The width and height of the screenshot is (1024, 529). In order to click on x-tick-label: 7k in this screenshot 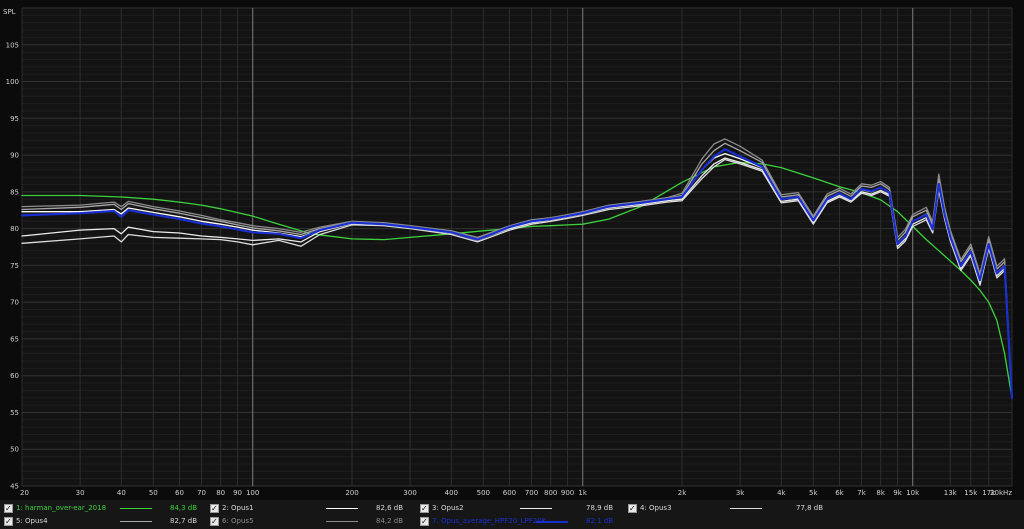, I will do `click(861, 493)`.